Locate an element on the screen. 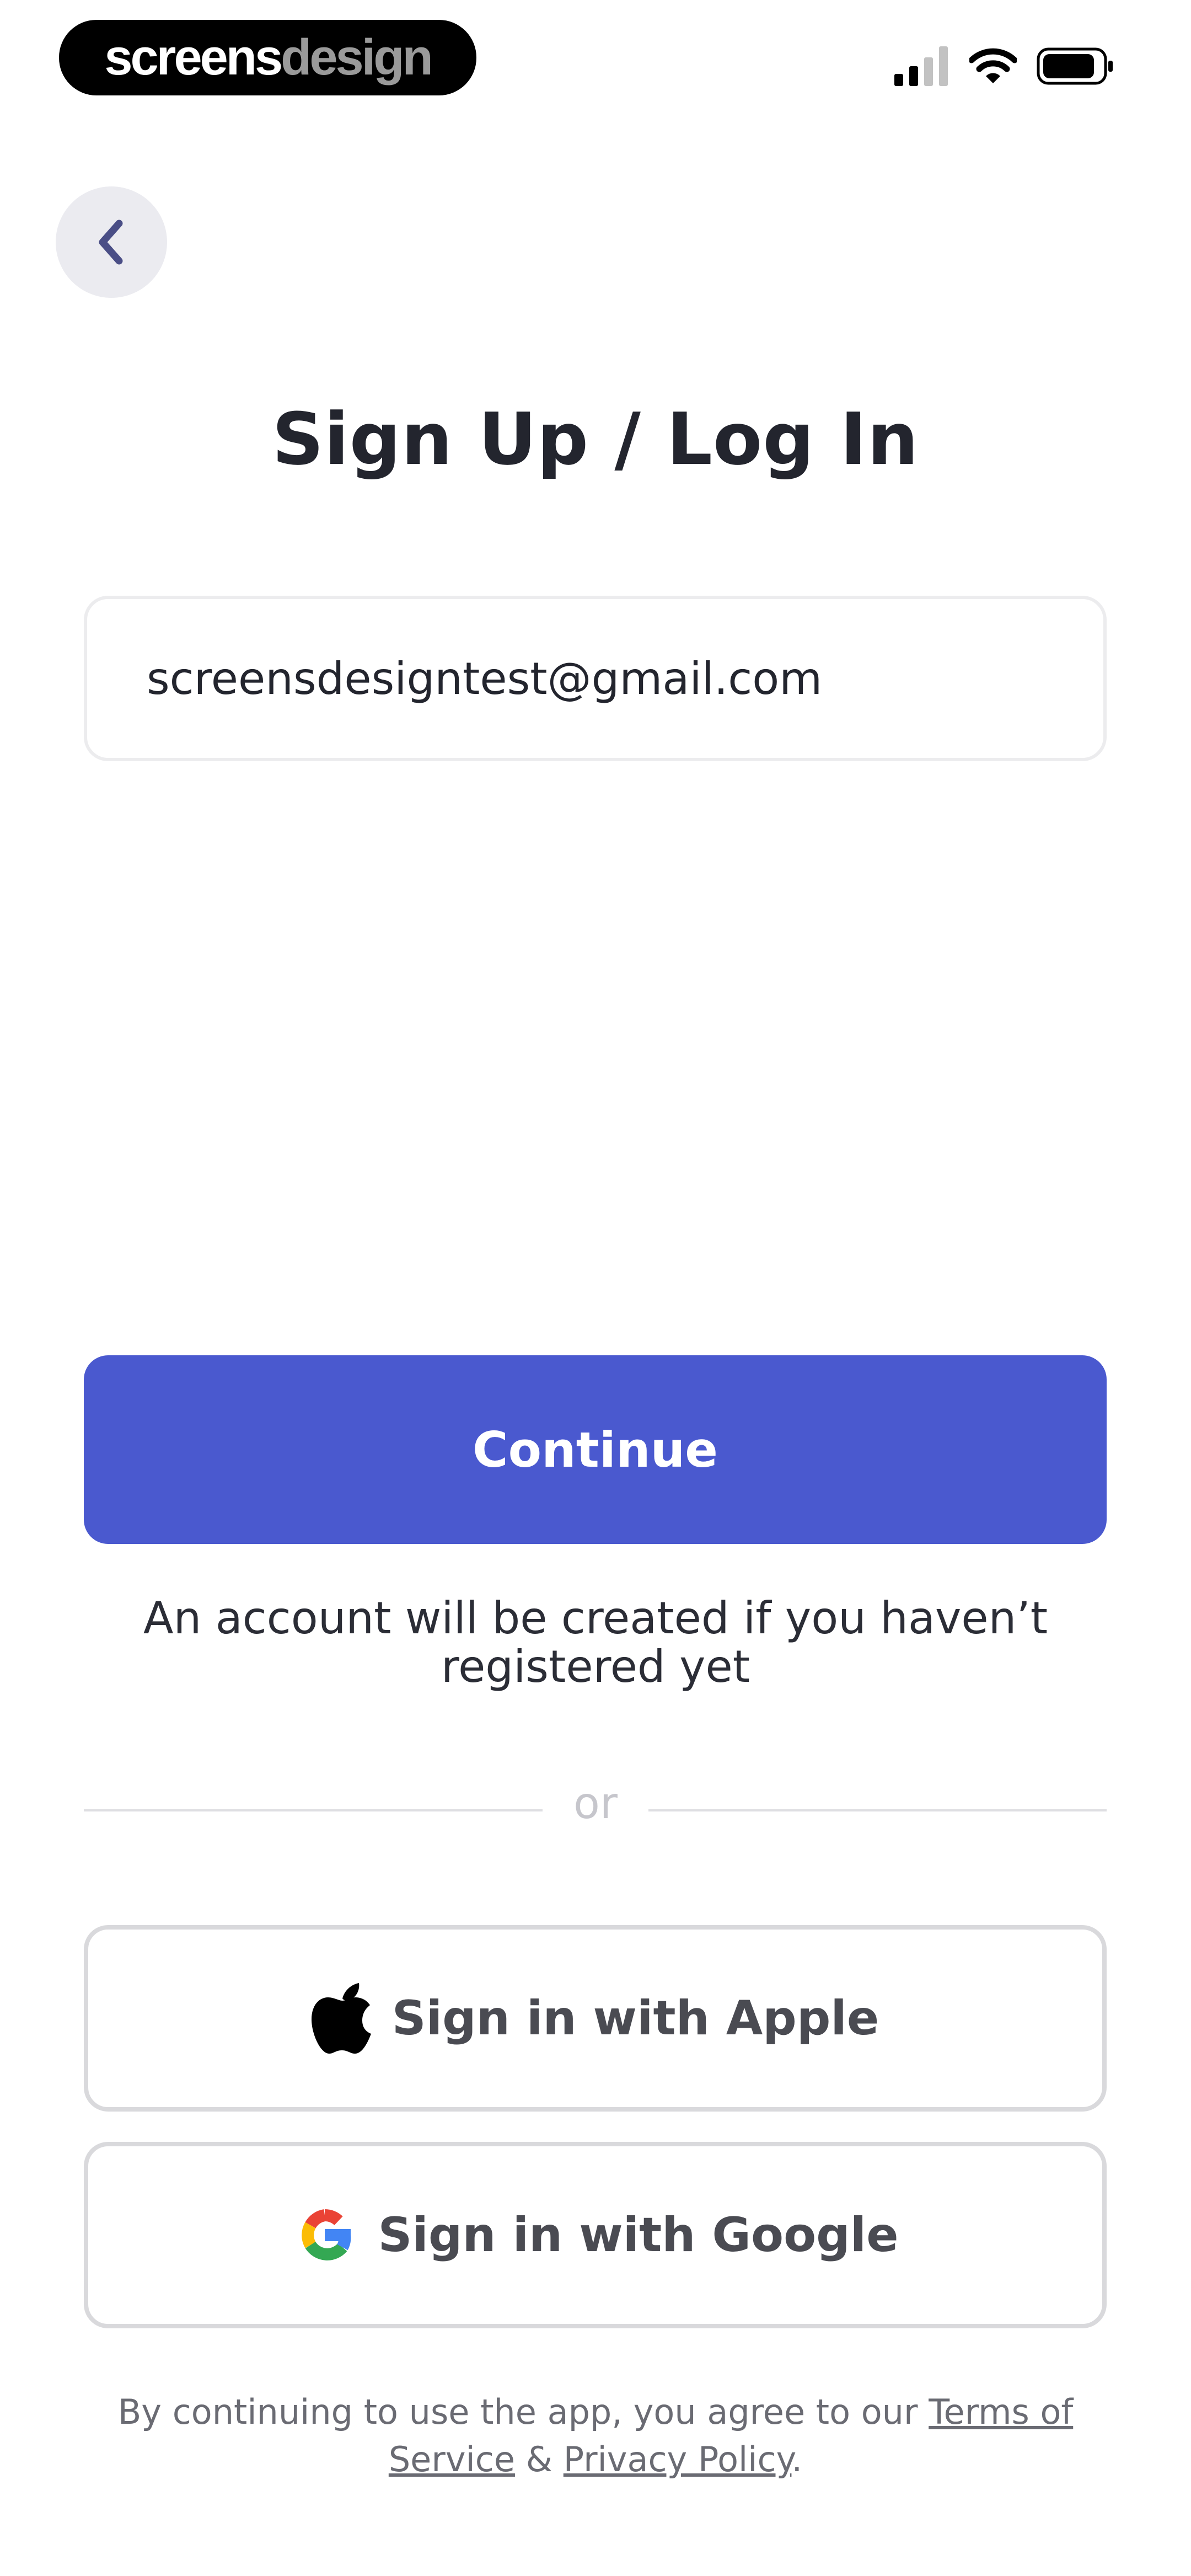 This screenshot has height=2576, width=1191. divider-line-left is located at coordinates (313, 1810).